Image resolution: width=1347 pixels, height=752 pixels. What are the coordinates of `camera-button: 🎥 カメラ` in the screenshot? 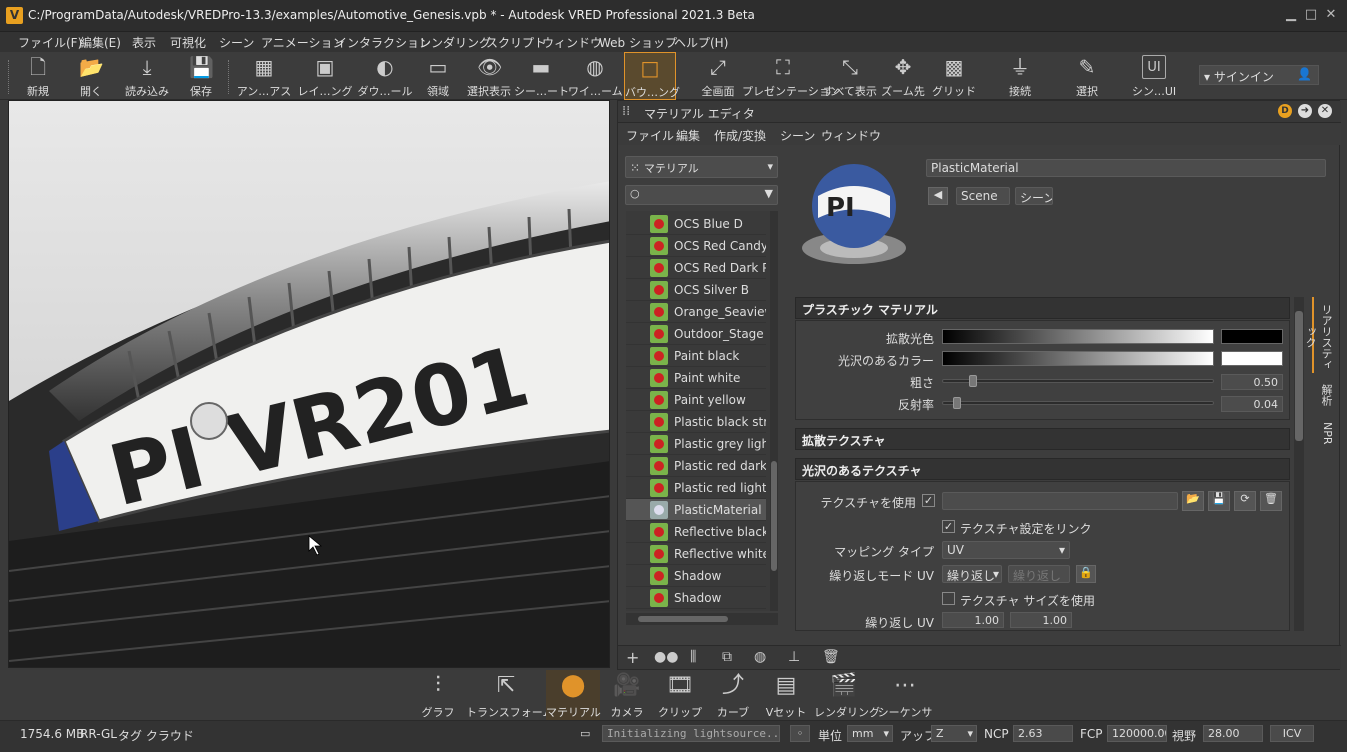 It's located at (627, 695).